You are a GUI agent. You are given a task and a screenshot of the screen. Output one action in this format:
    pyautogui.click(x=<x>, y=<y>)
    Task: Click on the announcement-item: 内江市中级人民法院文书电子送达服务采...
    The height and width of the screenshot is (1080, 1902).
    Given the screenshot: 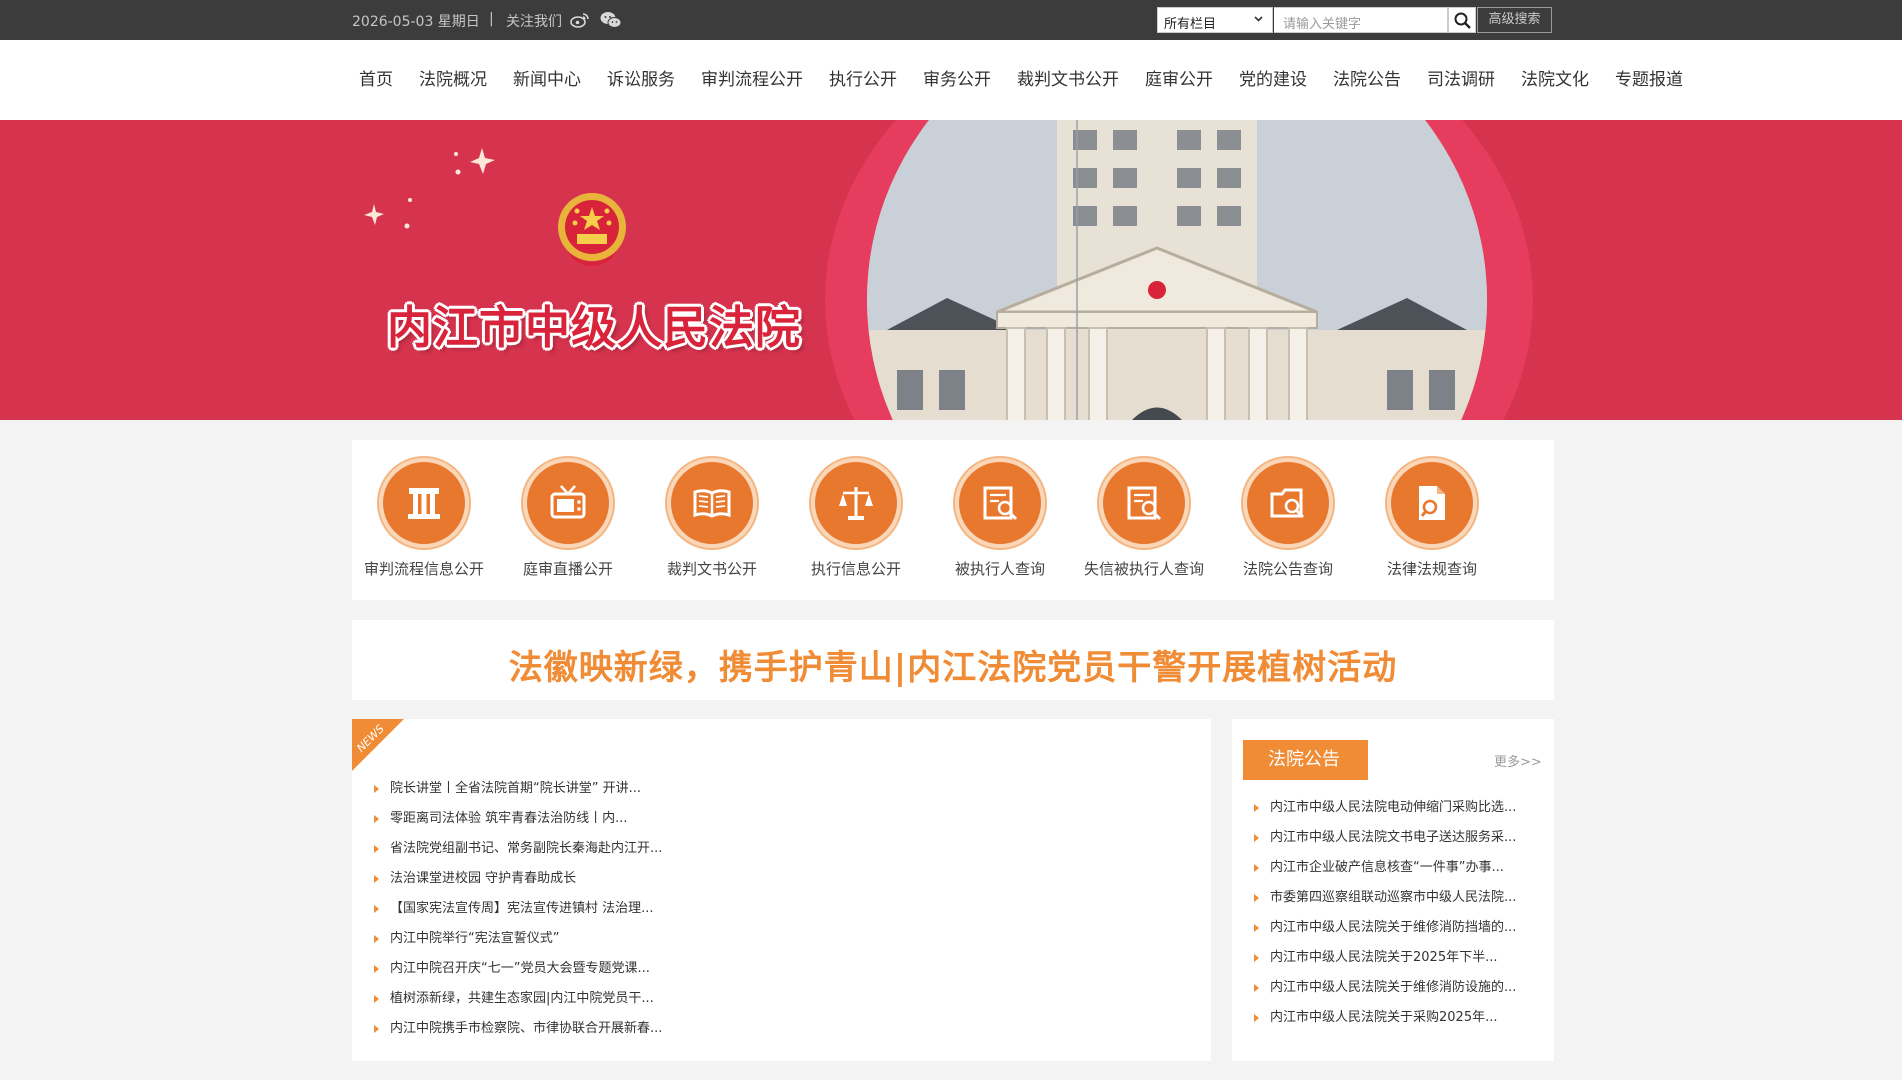 What is the action you would take?
    pyautogui.click(x=1384, y=838)
    